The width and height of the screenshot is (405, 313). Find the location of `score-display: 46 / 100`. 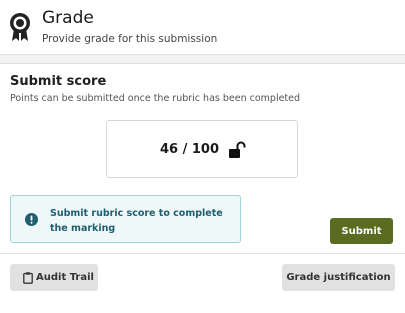

score-display: 46 / 100 is located at coordinates (202, 149).